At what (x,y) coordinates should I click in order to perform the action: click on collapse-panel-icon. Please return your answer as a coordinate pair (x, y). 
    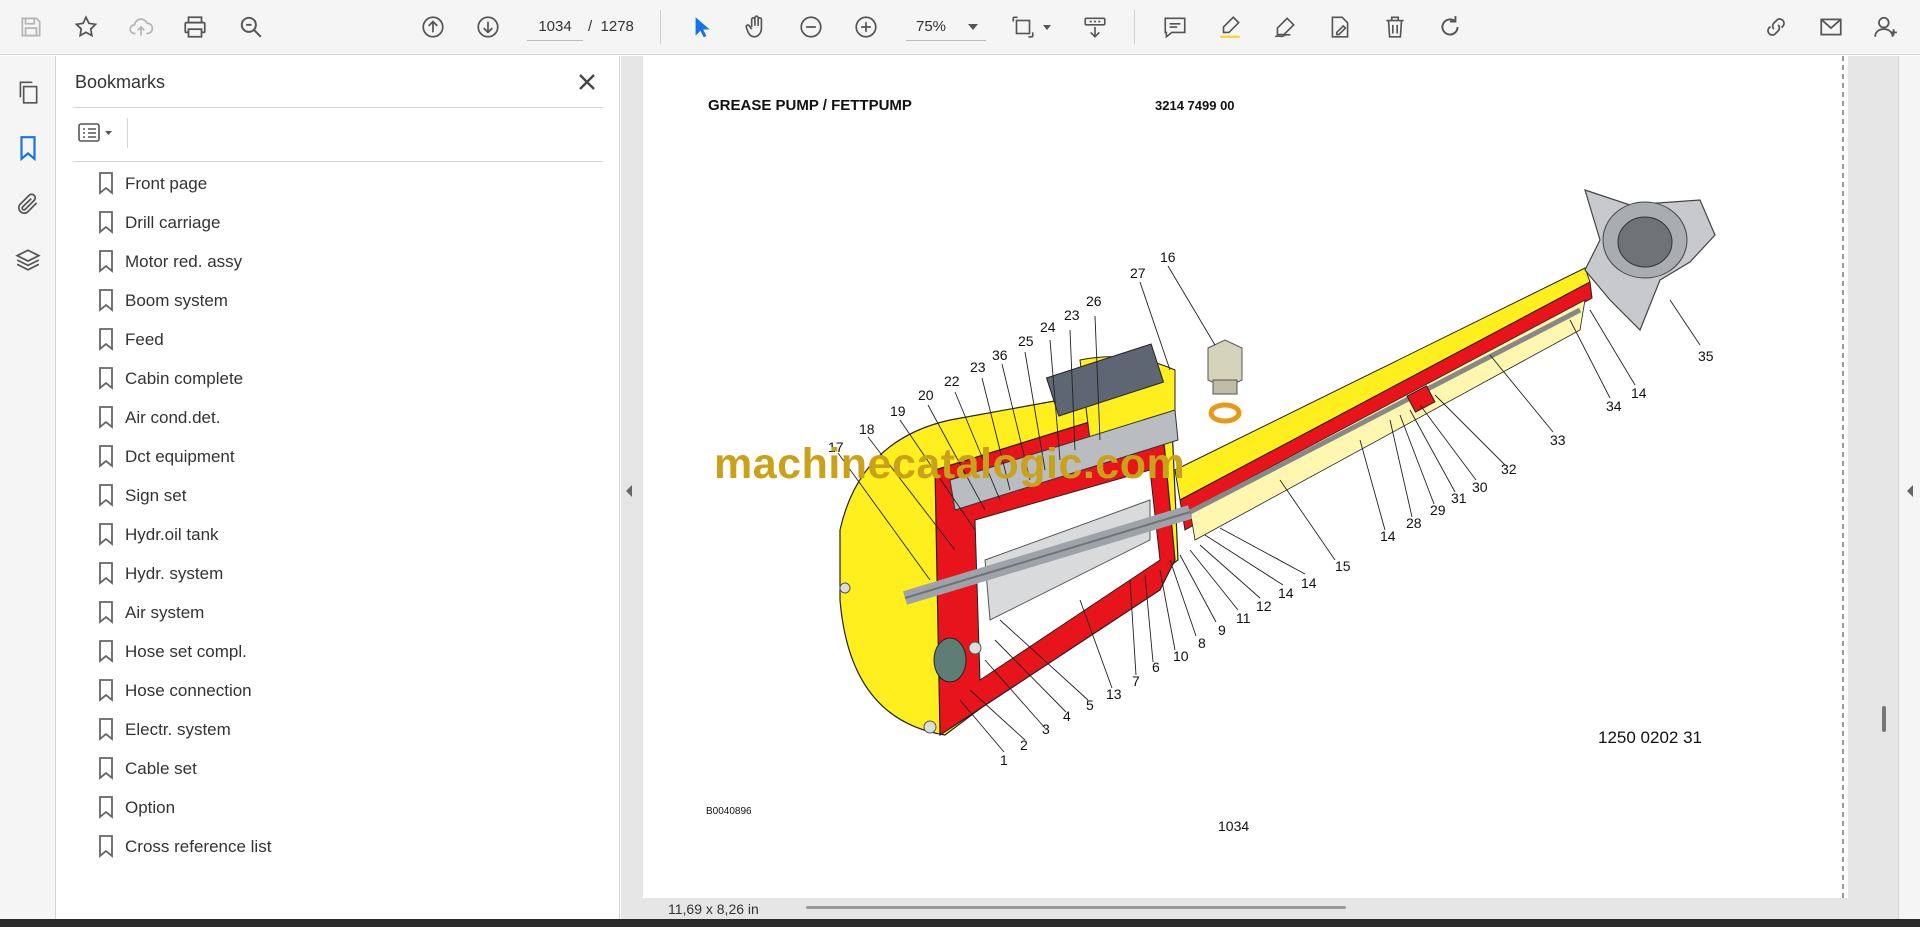
    Looking at the image, I should click on (629, 491).